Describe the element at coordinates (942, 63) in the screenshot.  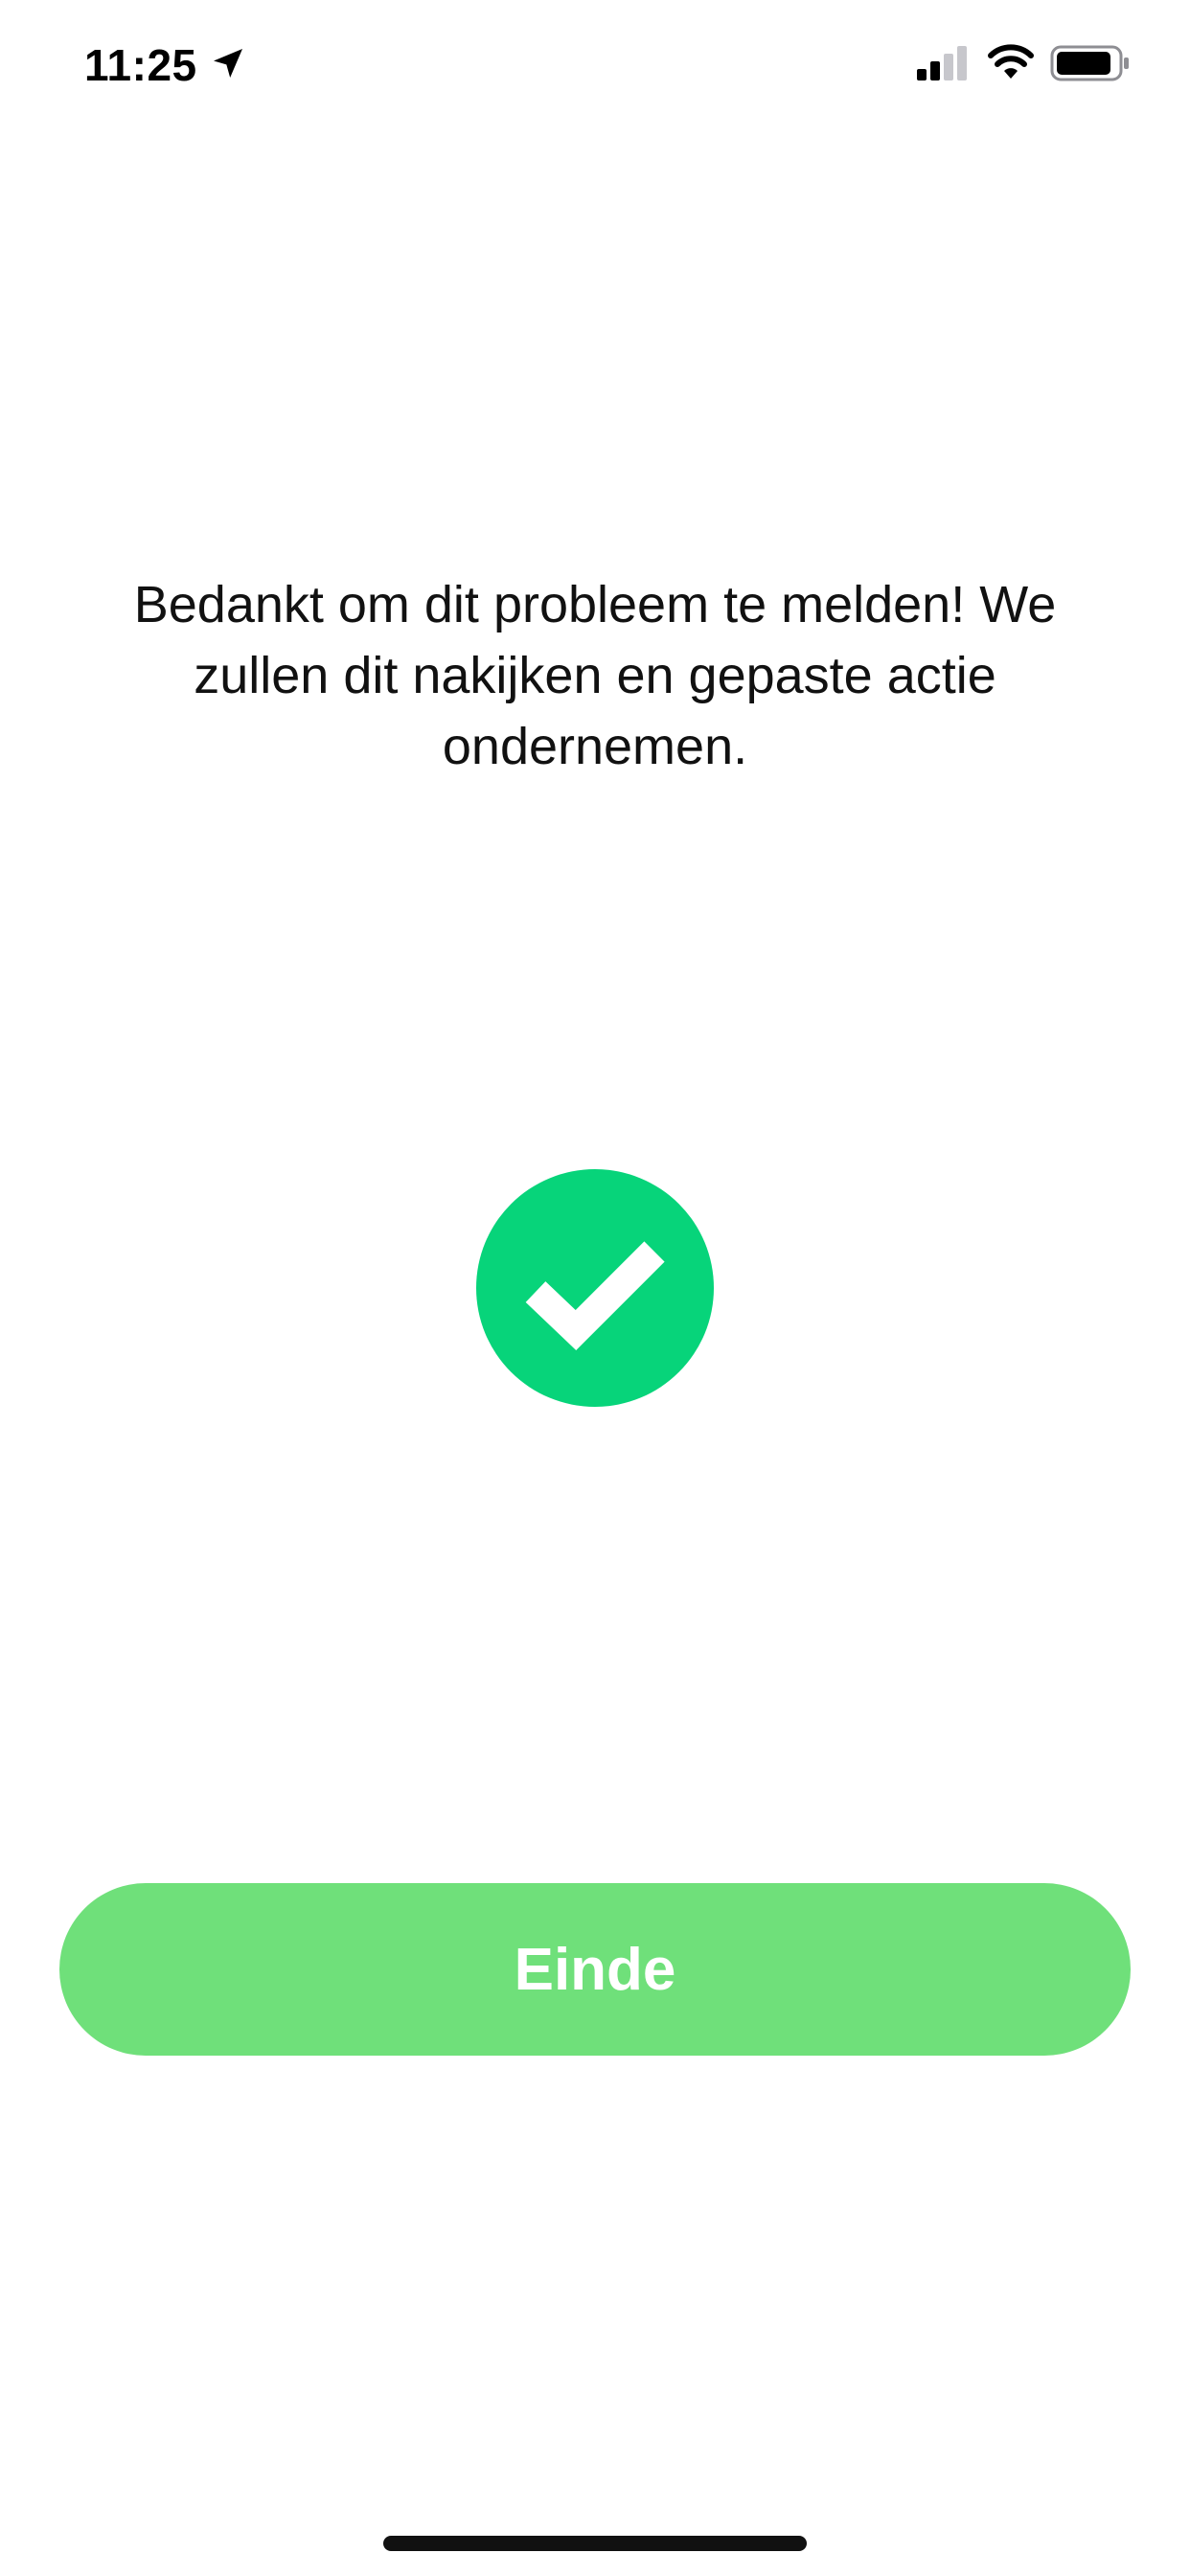
I see `cellular-signal-icon` at that location.